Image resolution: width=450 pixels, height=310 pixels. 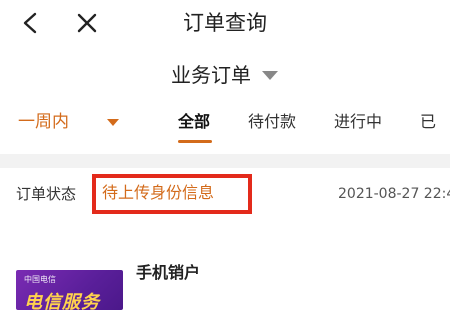 What do you see at coordinates (43, 122) in the screenshot?
I see `period-filter: 一周内` at bounding box center [43, 122].